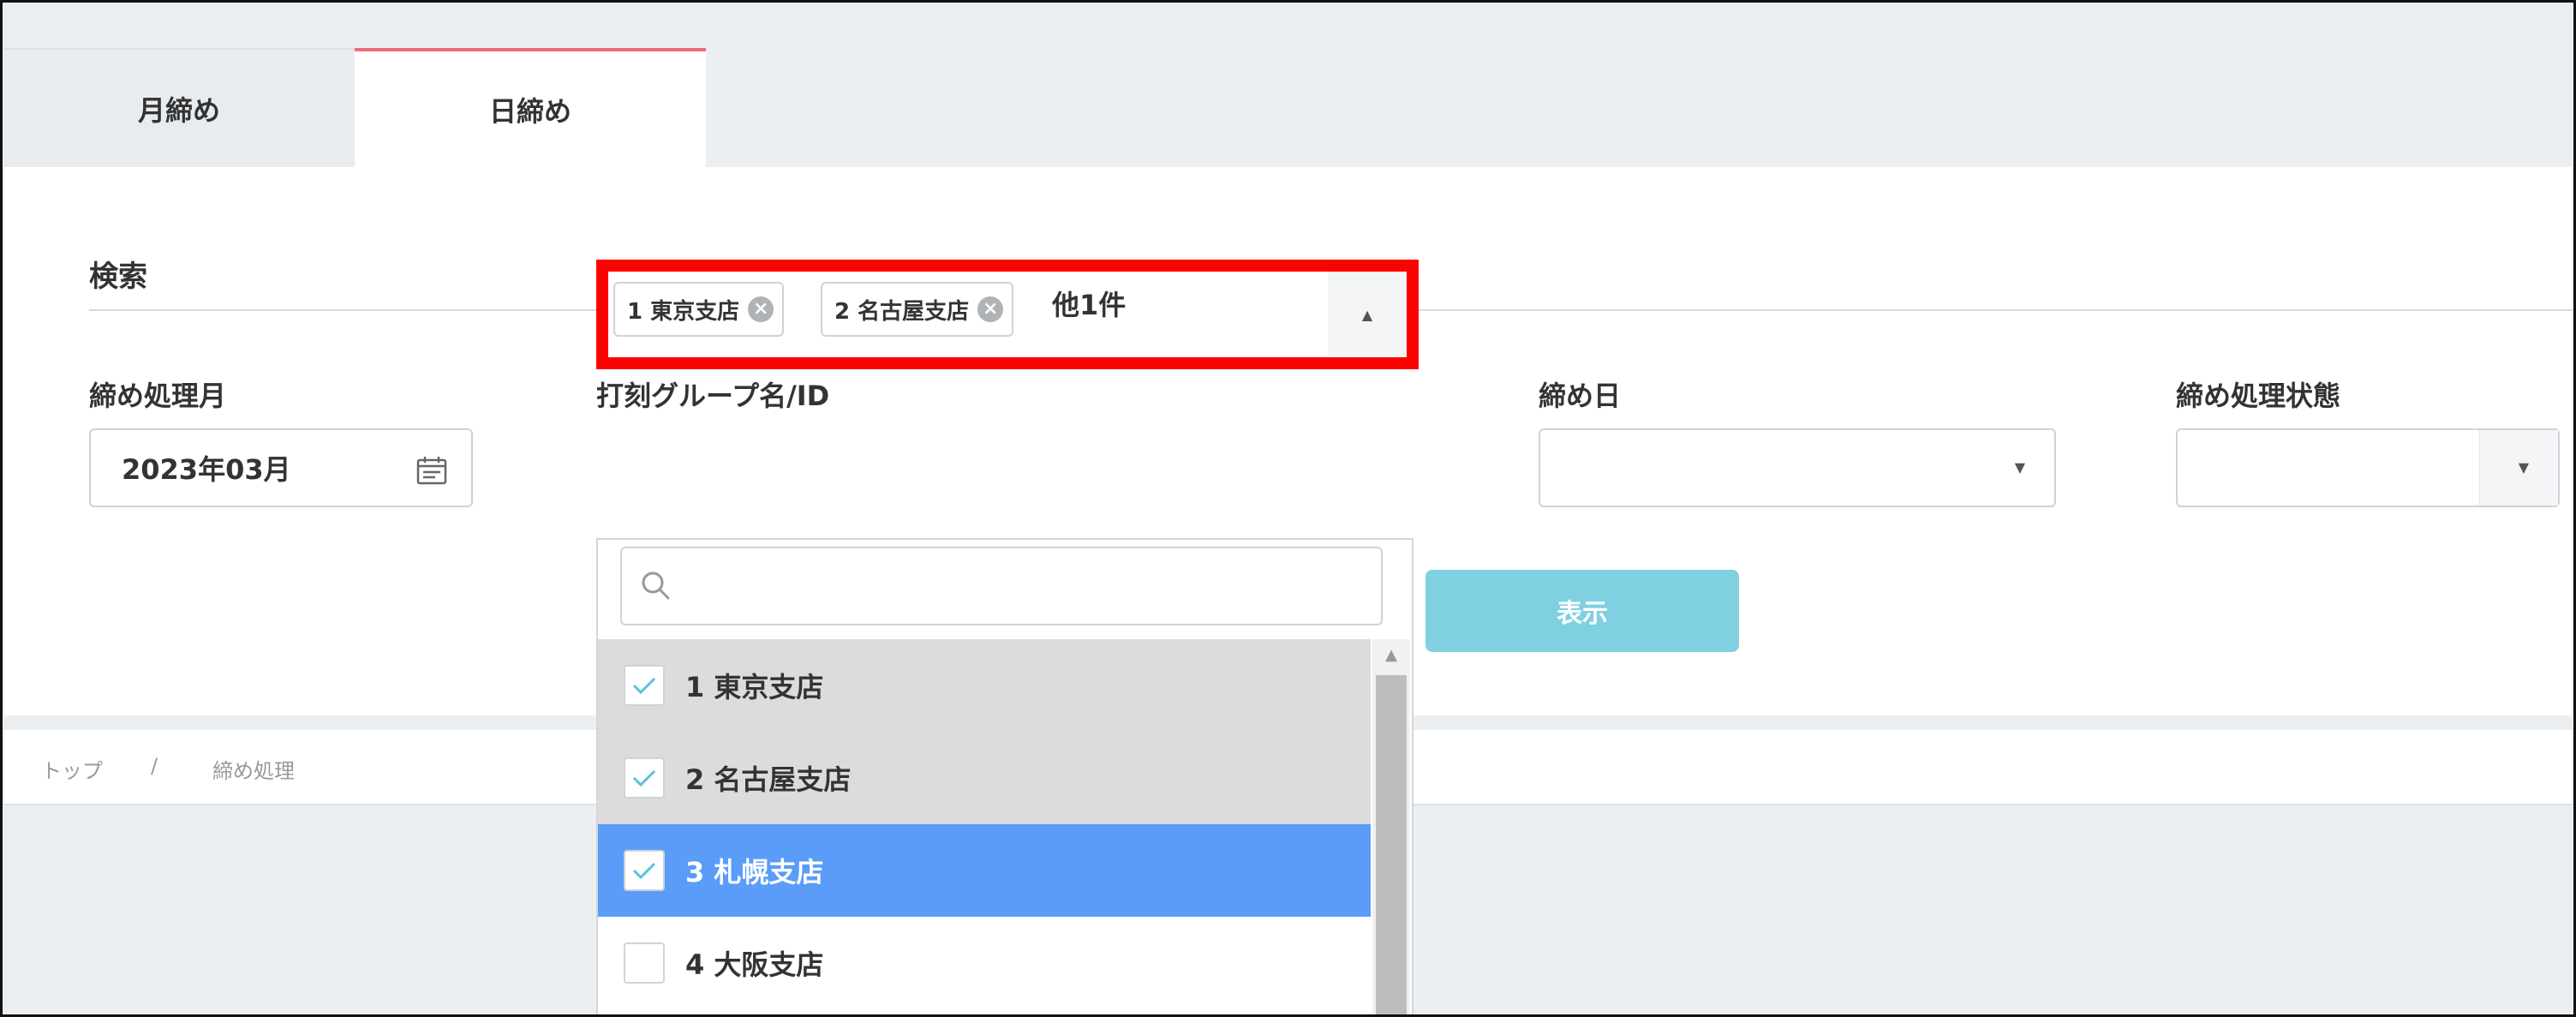 The width and height of the screenshot is (2576, 1017). I want to click on dropdown-options: 1 東京支店 2 名古屋支店 3 札幌支店 4 大阪支店, so click(985, 824).